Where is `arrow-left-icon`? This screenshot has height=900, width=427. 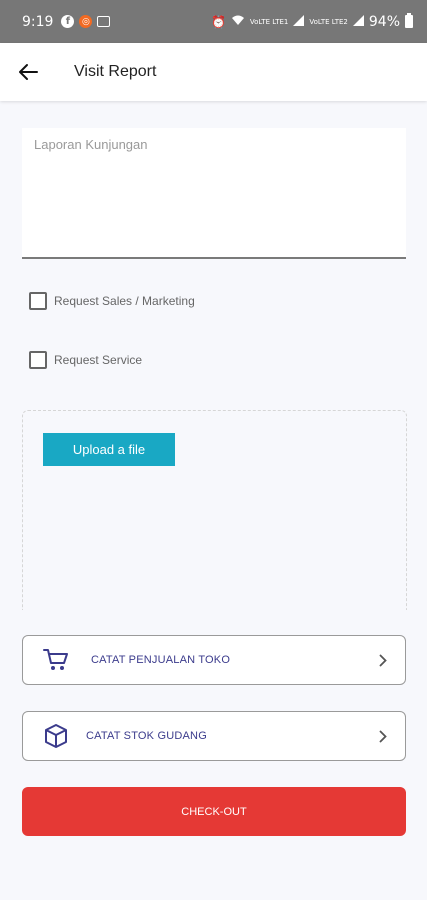
arrow-left-icon is located at coordinates (28, 72).